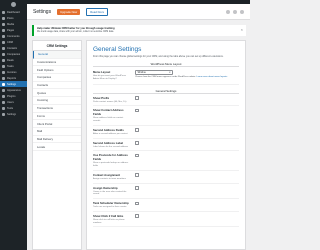  What do you see at coordinates (108, 215) in the screenshot?
I see `setting-label: Show Click 2 Call links` at bounding box center [108, 215].